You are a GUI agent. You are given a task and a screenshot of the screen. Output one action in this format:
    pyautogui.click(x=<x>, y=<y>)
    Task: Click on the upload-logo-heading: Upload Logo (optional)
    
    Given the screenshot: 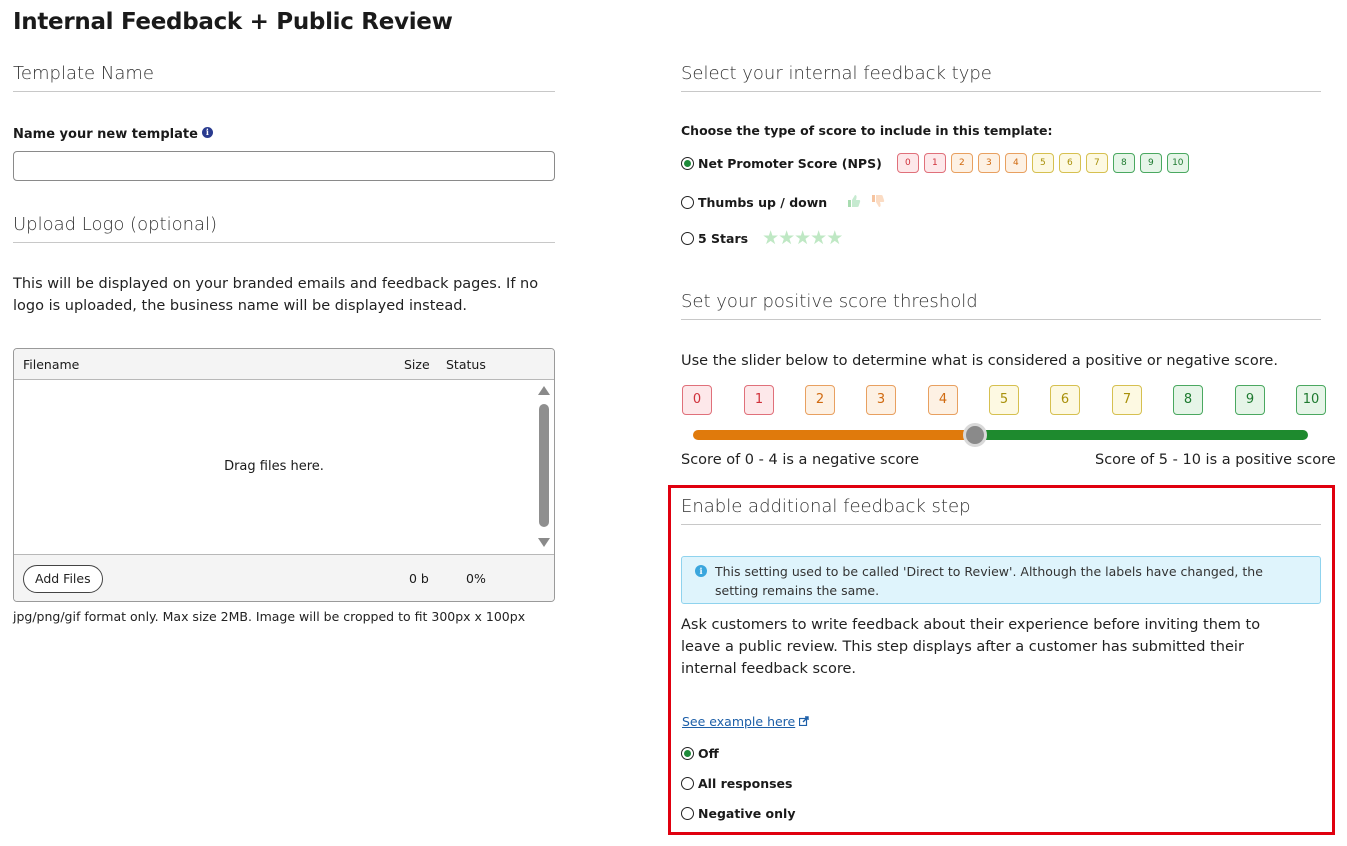 What is the action you would take?
    pyautogui.click(x=284, y=228)
    